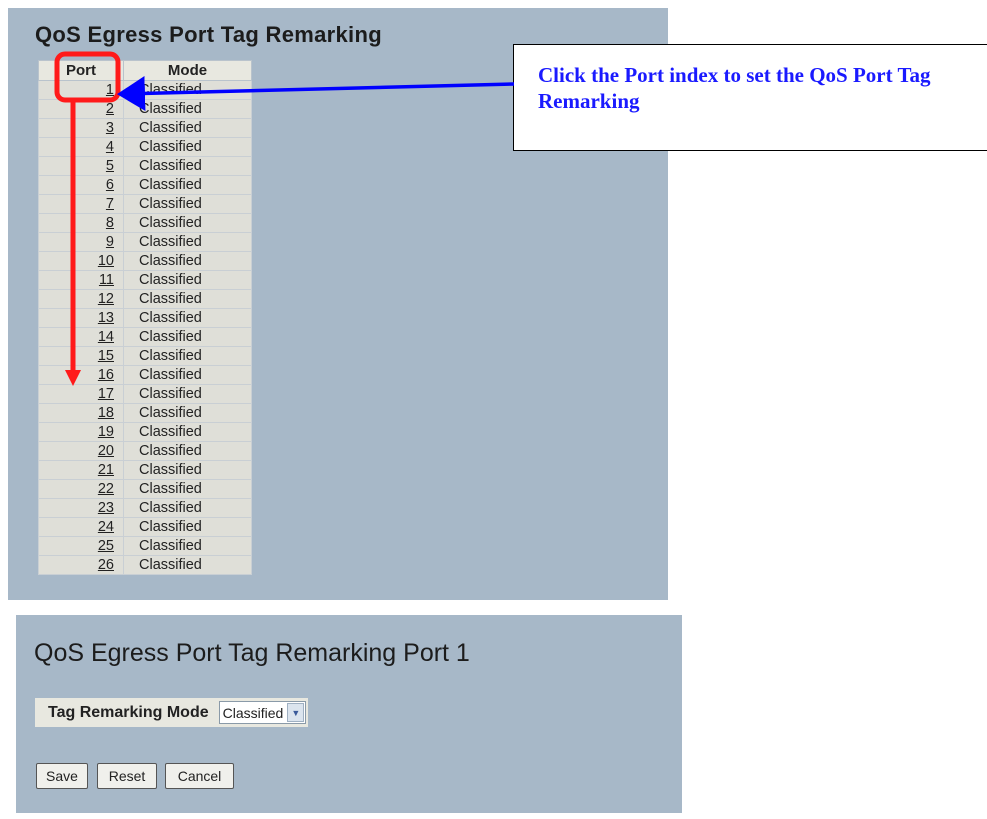 The height and width of the screenshot is (819, 987). Describe the element at coordinates (252, 653) in the screenshot. I see `config-title: QoS Egress Port Tag Remarking Port 1` at that location.